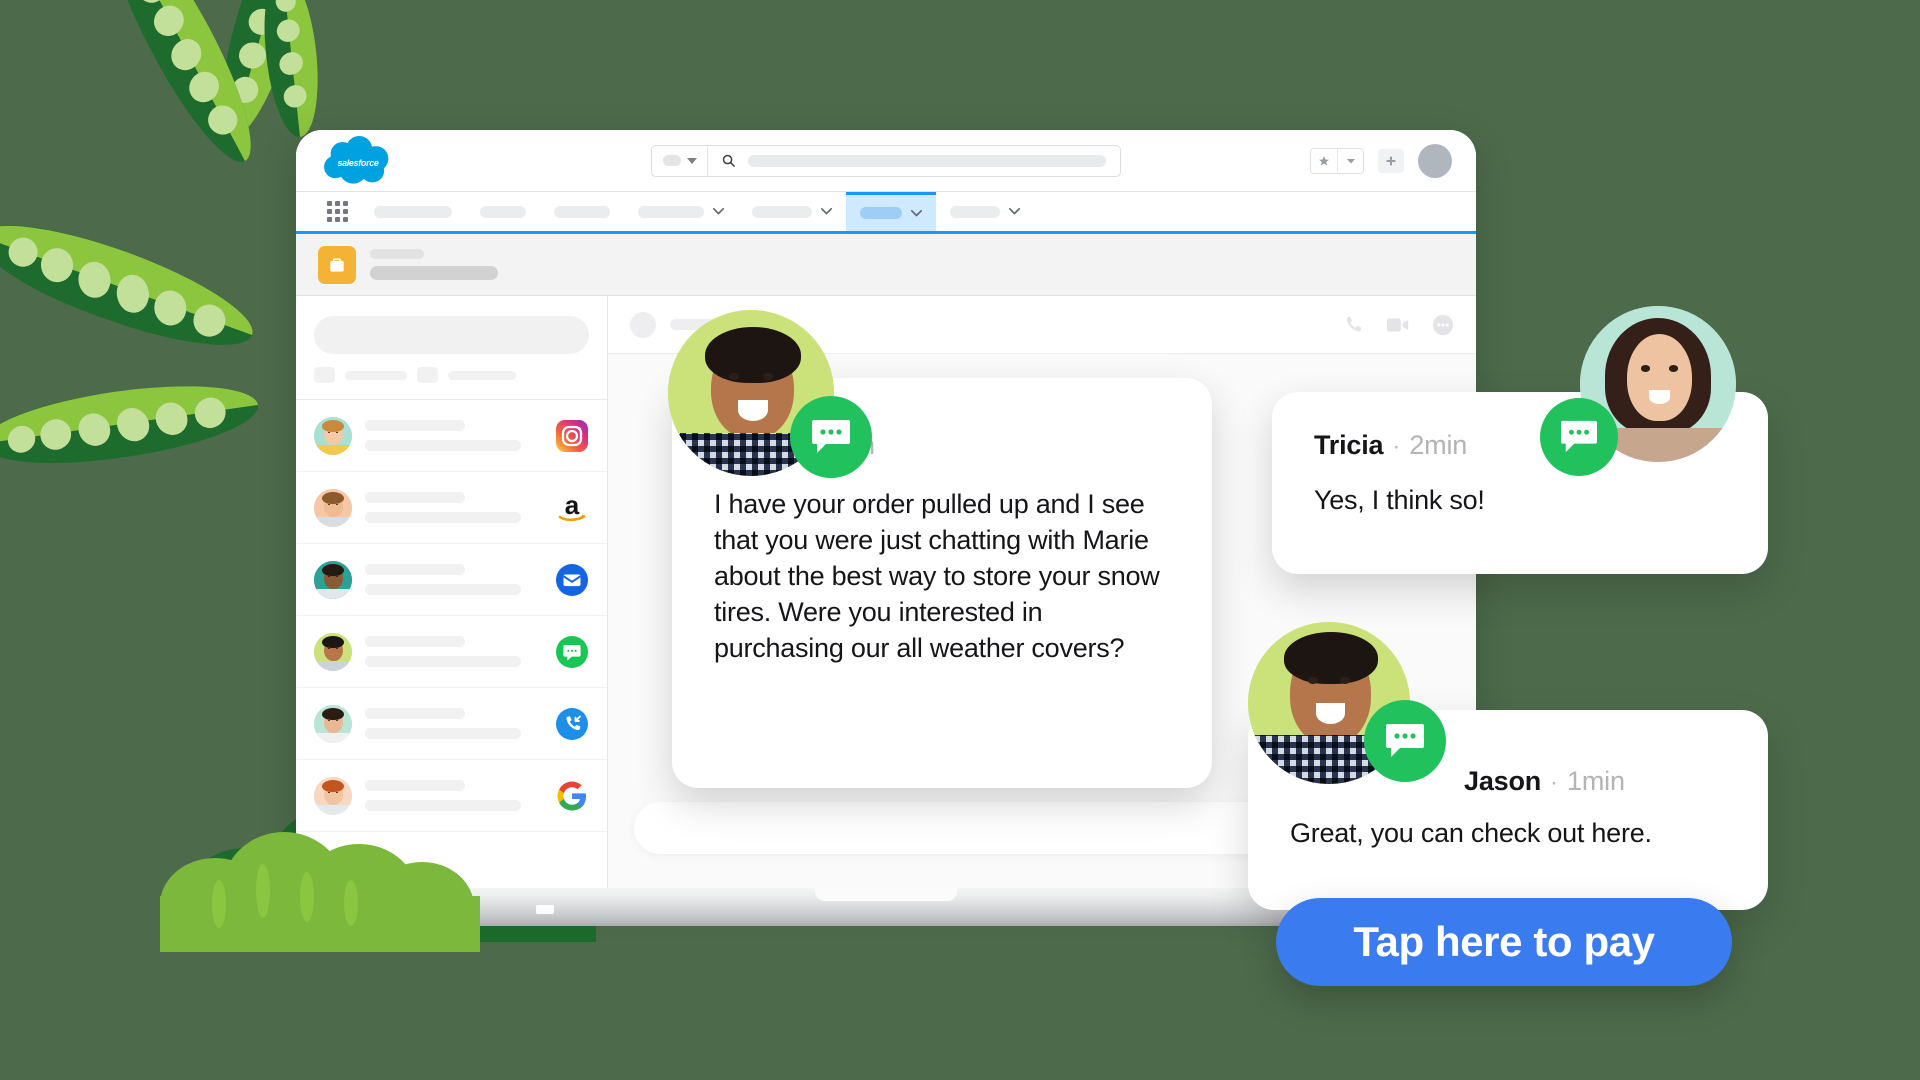  I want to click on tap-here-to-pay-button: Tap here to pay, so click(1504, 942).